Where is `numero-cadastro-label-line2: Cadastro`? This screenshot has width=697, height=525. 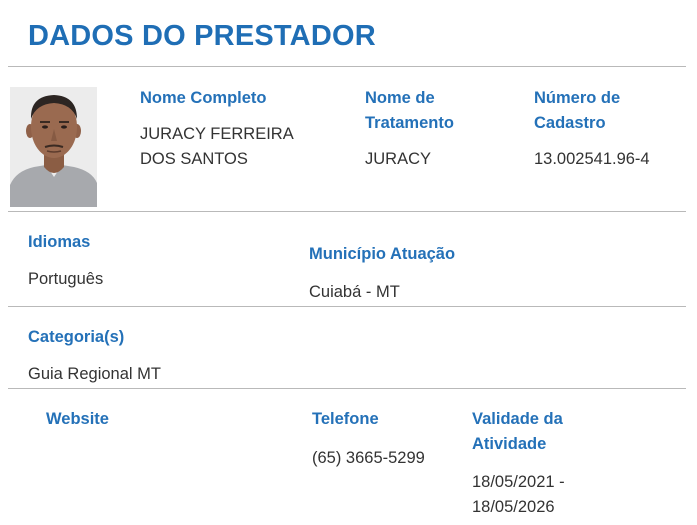
numero-cadastro-label-line2: Cadastro is located at coordinates (570, 123).